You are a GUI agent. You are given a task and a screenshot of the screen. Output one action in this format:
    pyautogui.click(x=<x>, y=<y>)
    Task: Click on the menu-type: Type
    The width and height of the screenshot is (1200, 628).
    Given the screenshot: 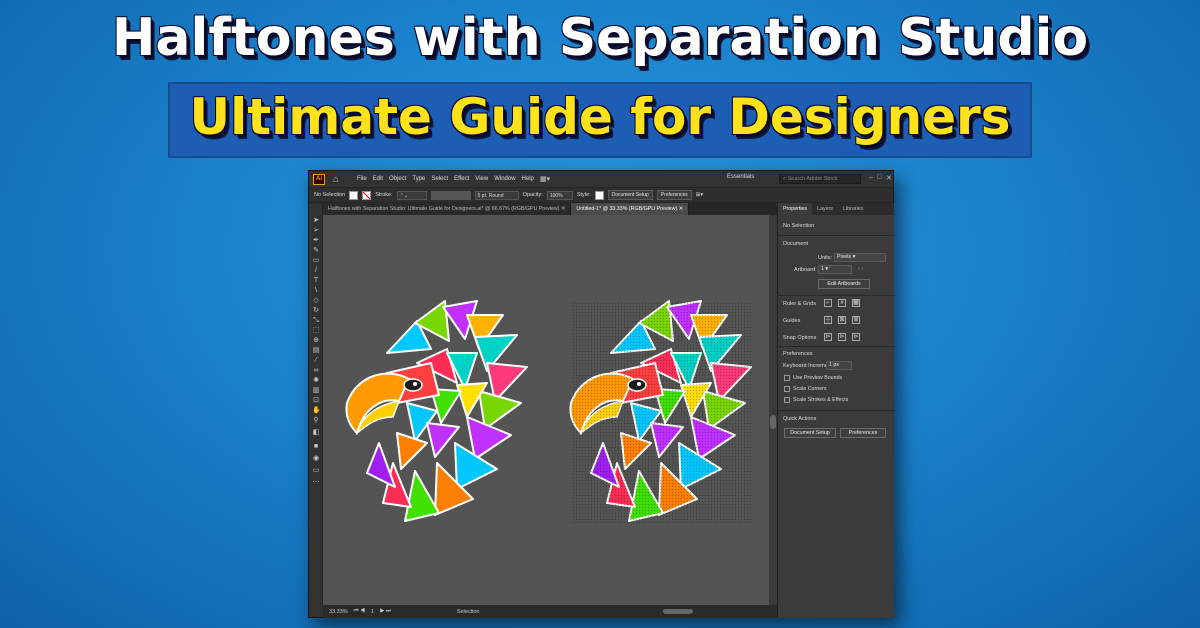 What is the action you would take?
    pyautogui.click(x=418, y=179)
    